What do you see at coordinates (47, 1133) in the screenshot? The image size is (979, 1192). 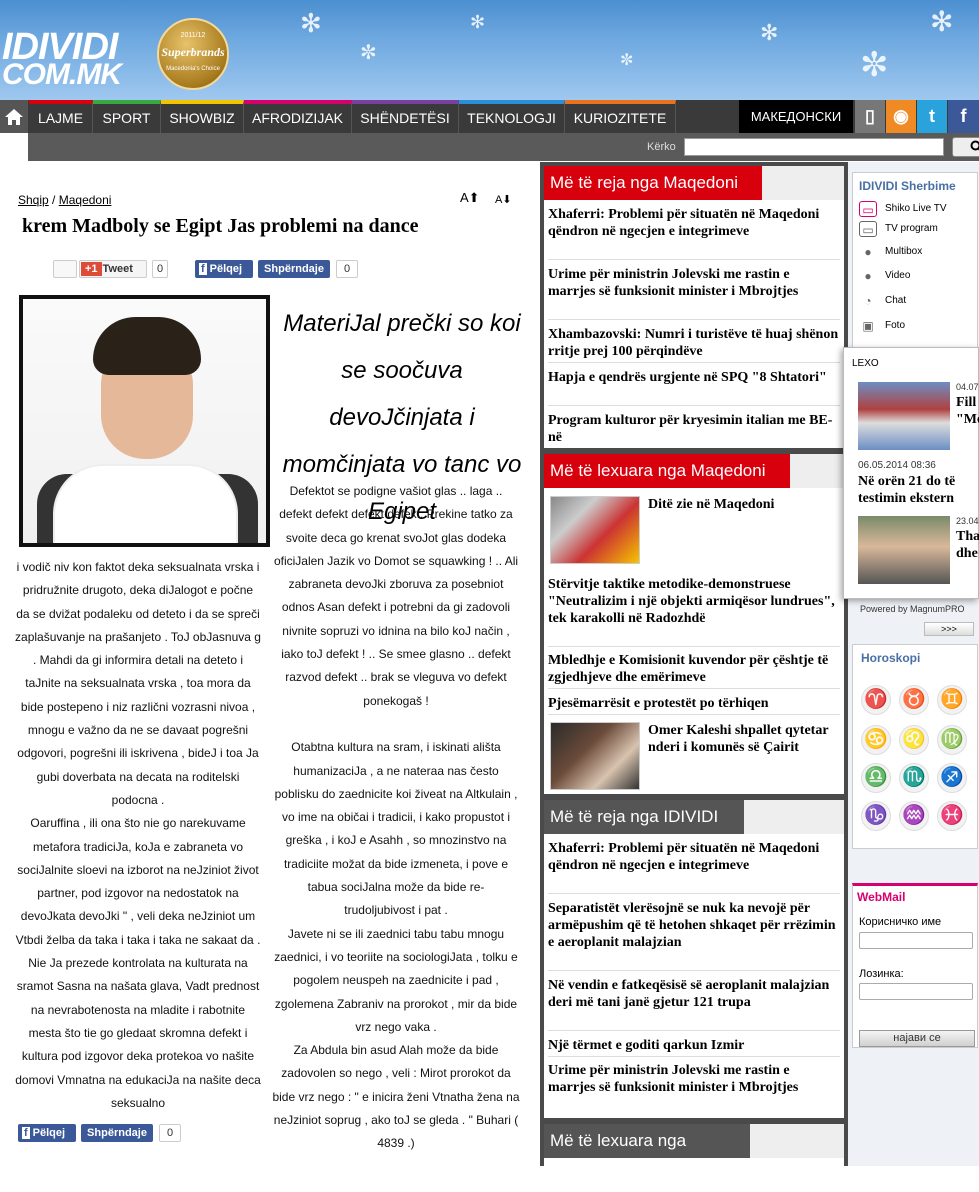 I see `facebook-like-button-bottom: fPëlqej` at bounding box center [47, 1133].